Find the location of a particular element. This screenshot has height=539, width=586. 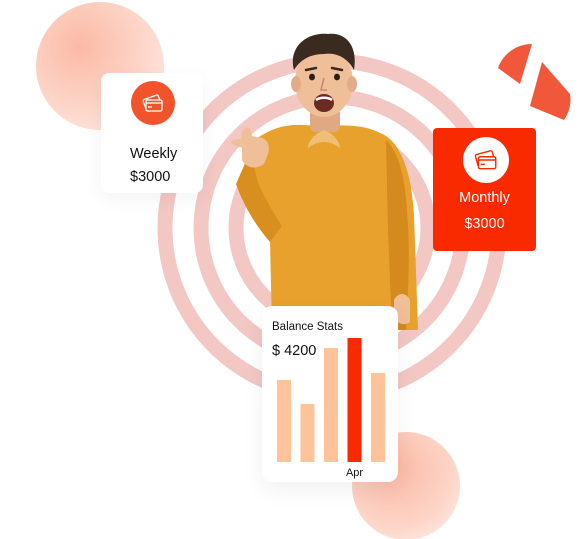

pie-segment-right is located at coordinates (550, 91).